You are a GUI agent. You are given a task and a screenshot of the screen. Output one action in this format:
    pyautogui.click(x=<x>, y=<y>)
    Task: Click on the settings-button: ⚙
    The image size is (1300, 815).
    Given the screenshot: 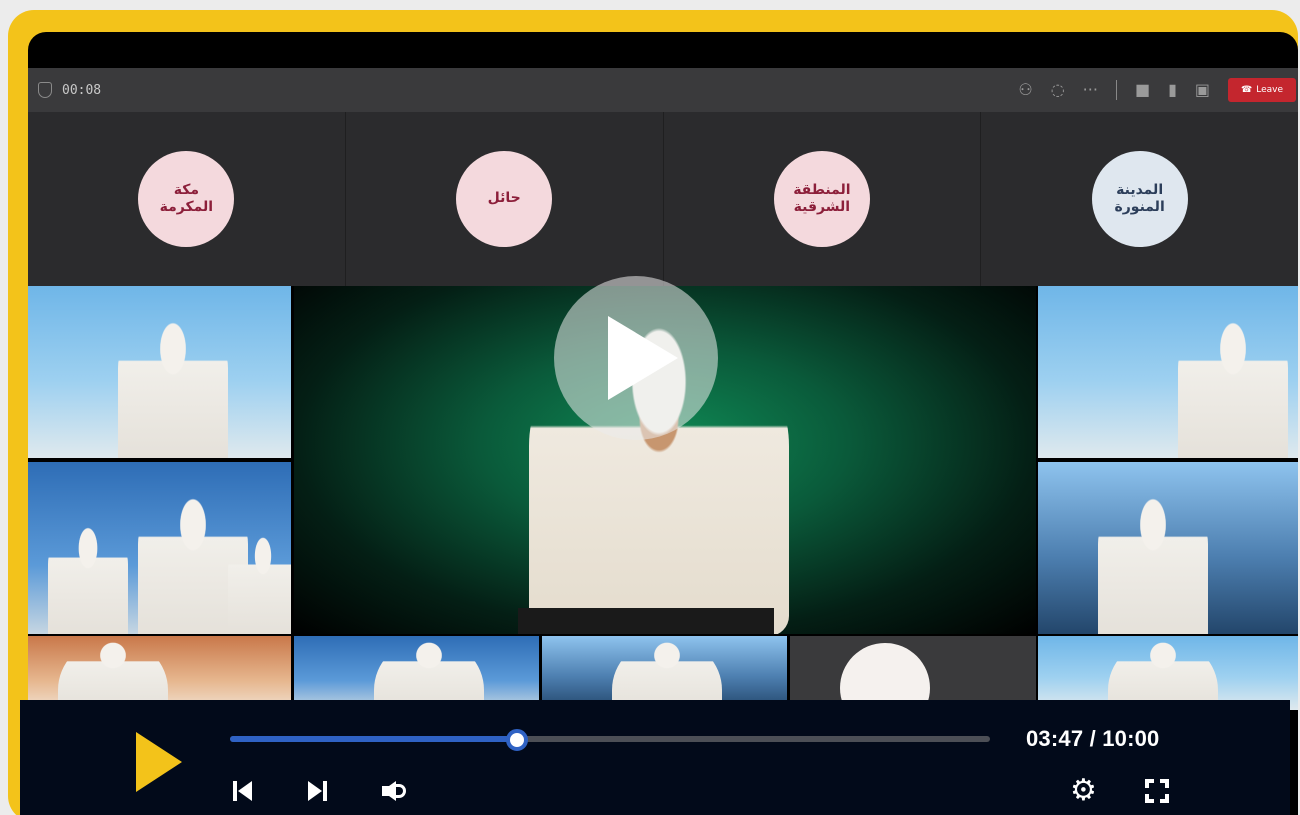 What is the action you would take?
    pyautogui.click(x=1083, y=791)
    